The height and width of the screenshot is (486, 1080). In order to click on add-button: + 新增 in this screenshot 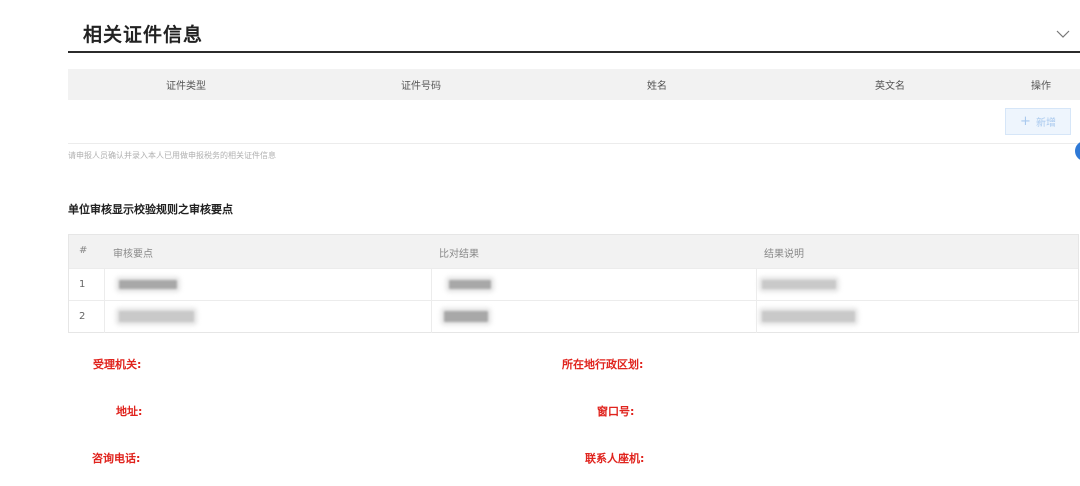, I will do `click(1038, 121)`.